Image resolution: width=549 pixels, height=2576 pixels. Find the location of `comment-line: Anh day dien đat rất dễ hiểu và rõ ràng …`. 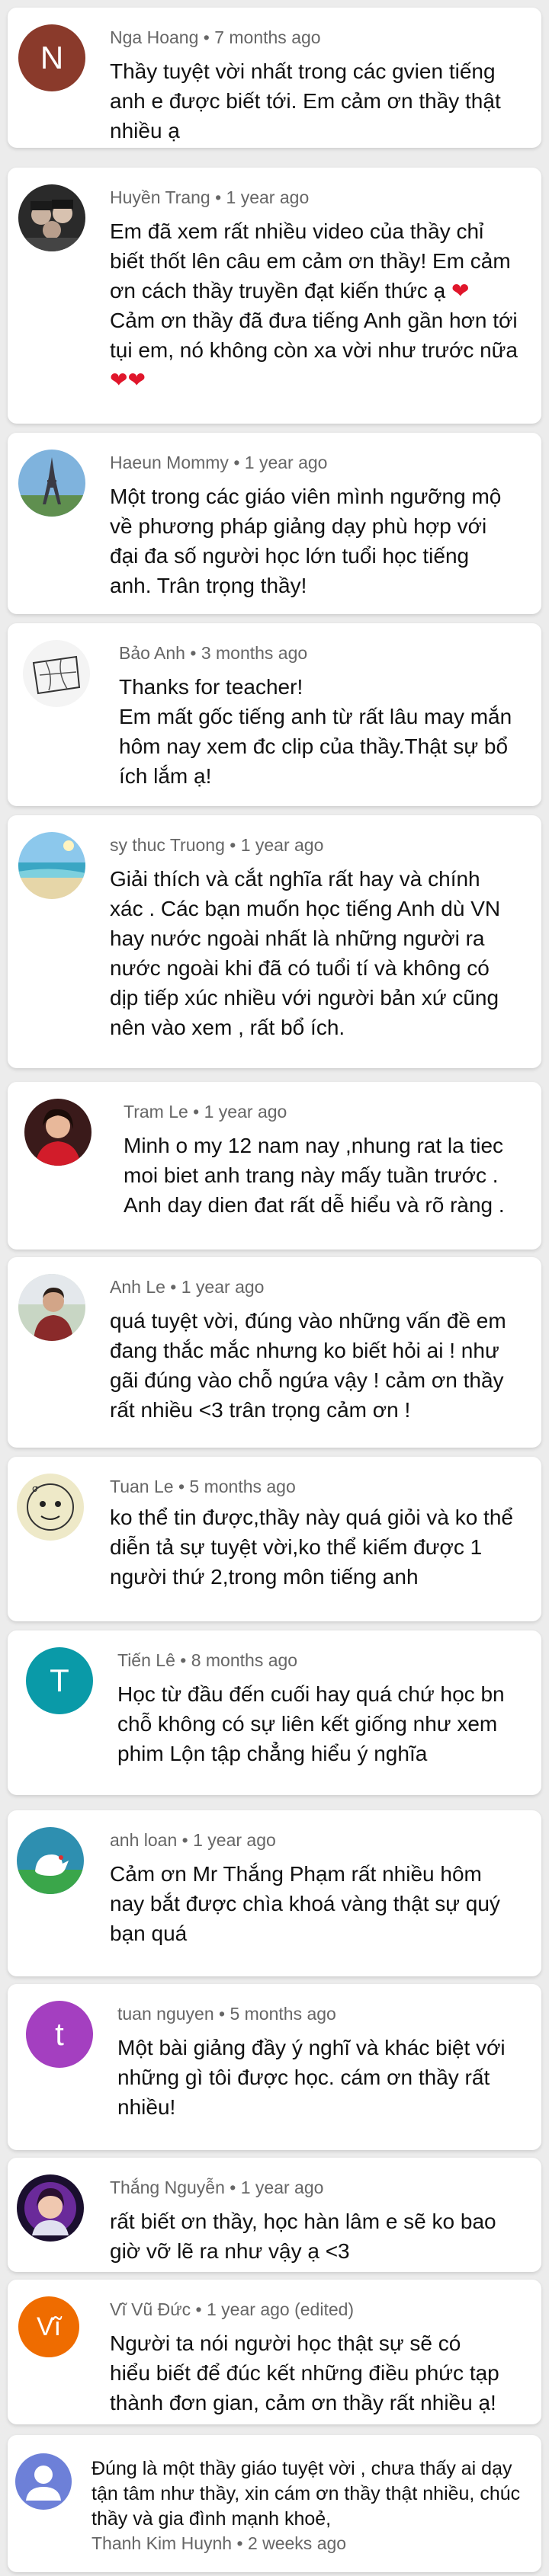

comment-line: Anh day dien đat rất dễ hiểu và rõ ràng … is located at coordinates (314, 1205).